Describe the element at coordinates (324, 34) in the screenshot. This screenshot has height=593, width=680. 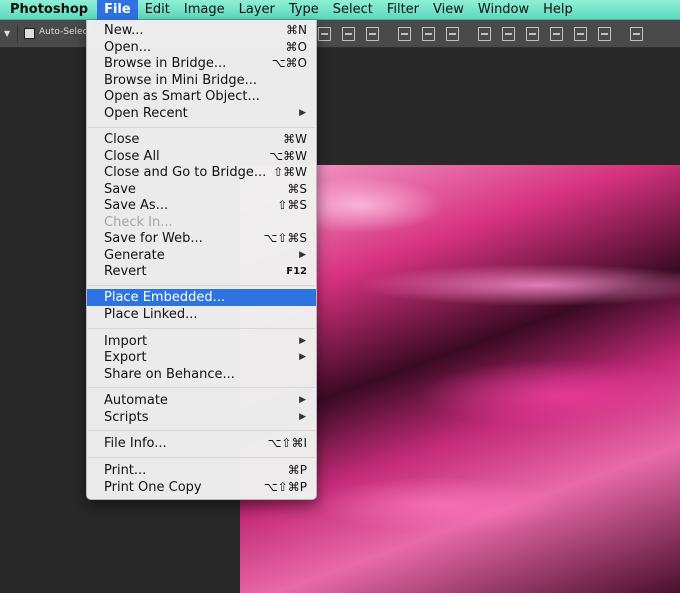
I see `align-top-edges-icon` at that location.